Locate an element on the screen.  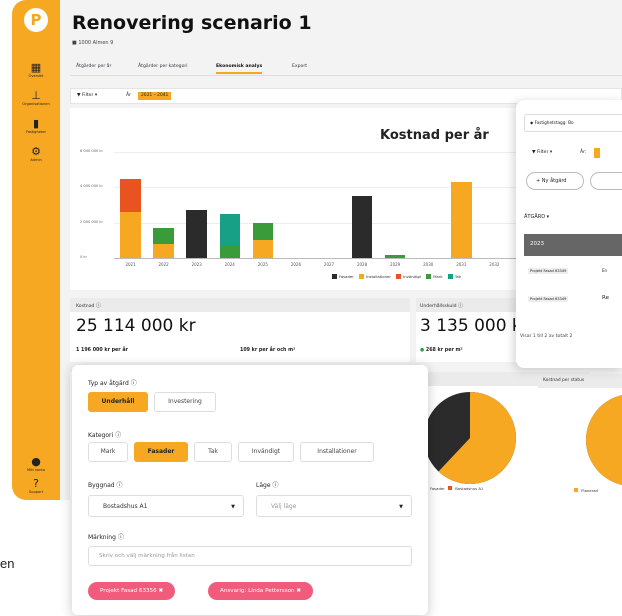
sidebar-item-label: Fastigheter is located at coordinates (36, 132).